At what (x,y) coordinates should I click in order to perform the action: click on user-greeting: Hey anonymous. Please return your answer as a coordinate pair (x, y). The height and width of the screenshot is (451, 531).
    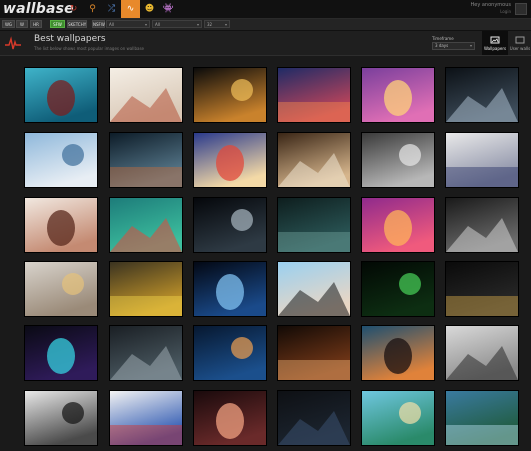
    Looking at the image, I should click on (490, 5).